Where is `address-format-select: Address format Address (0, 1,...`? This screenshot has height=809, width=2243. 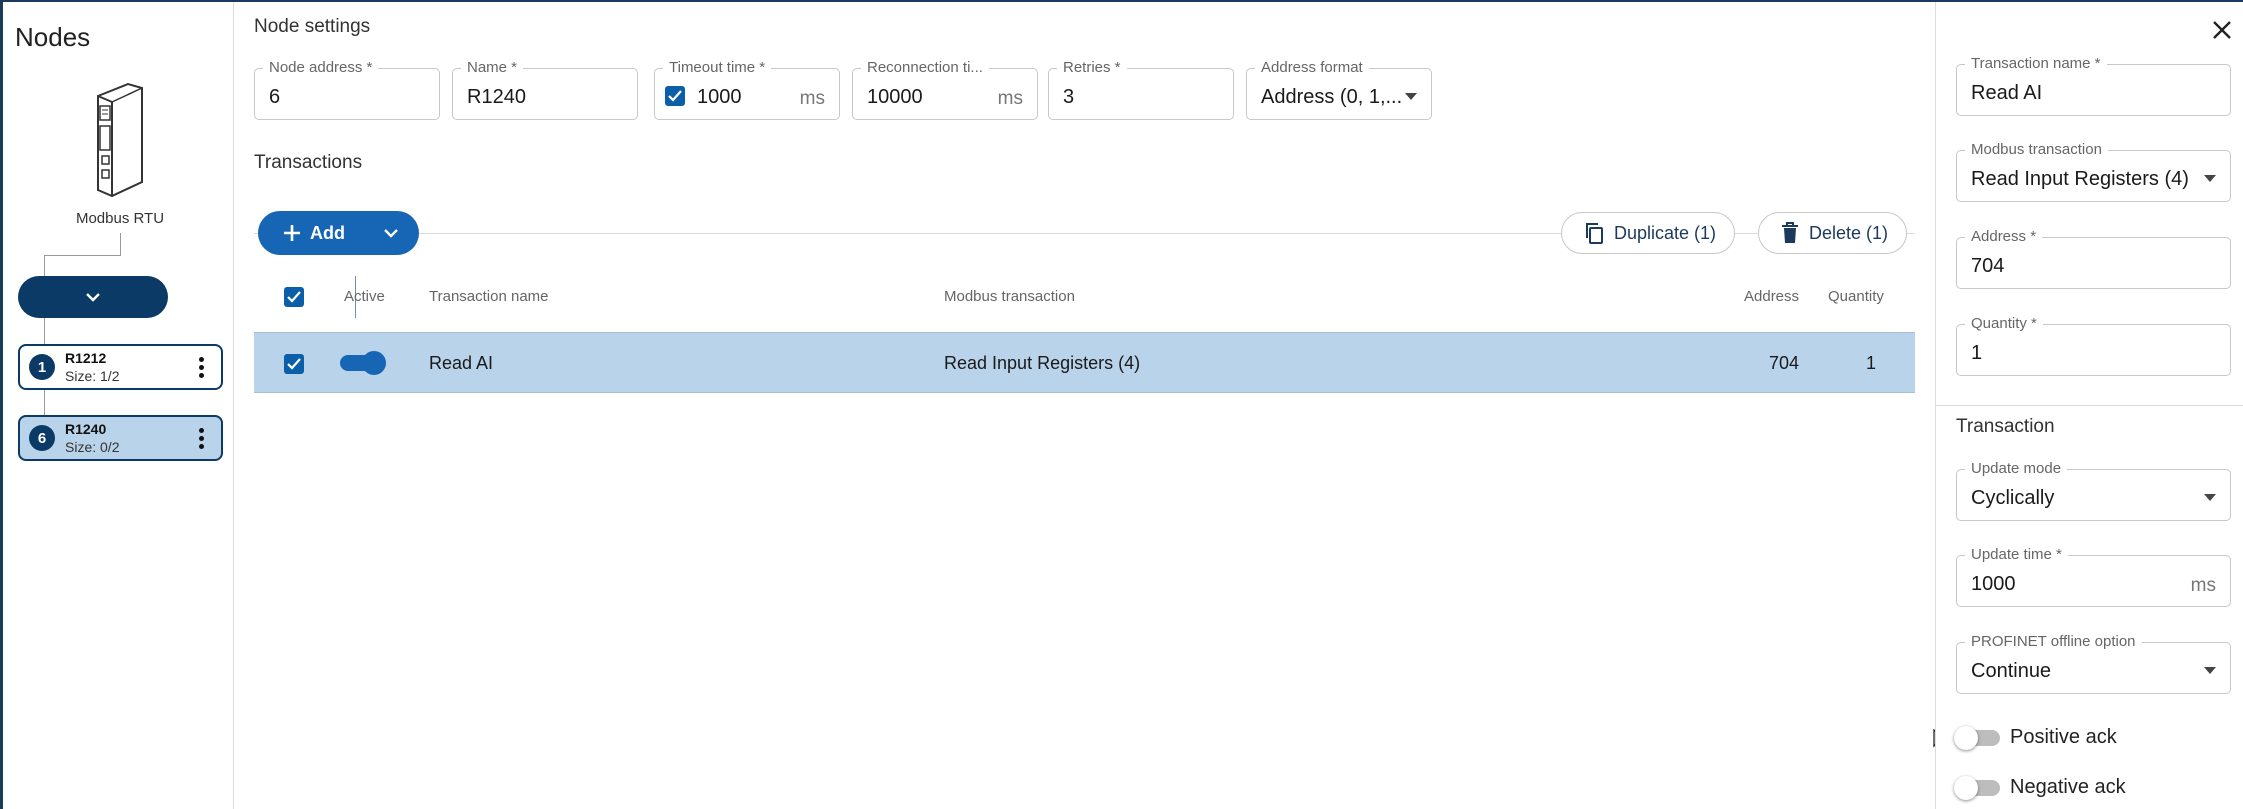
address-format-select: Address format Address (0, 1,... is located at coordinates (1339, 89).